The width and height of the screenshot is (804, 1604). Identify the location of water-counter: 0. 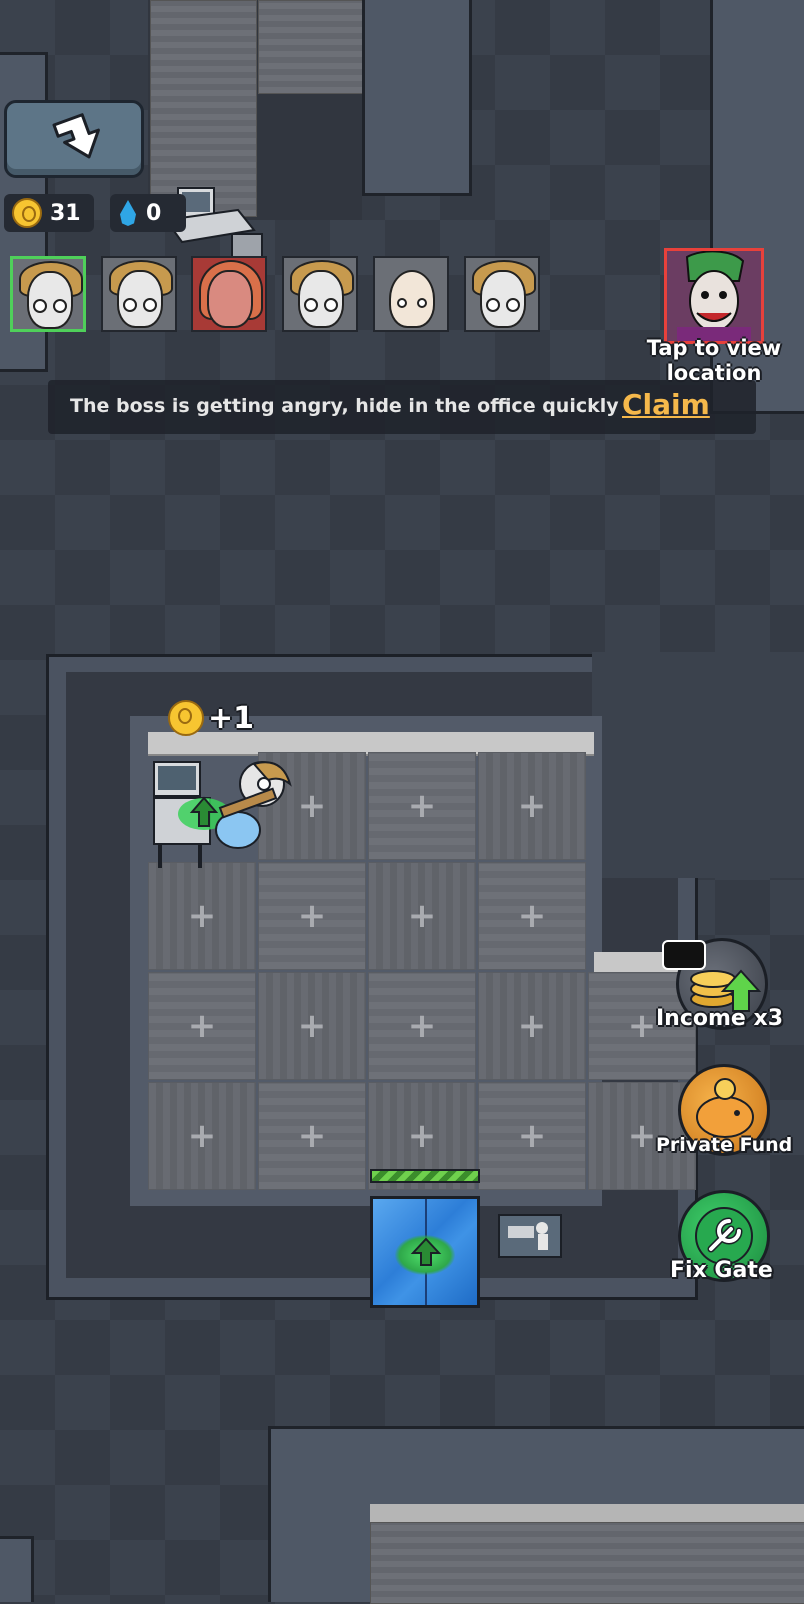
(148, 213).